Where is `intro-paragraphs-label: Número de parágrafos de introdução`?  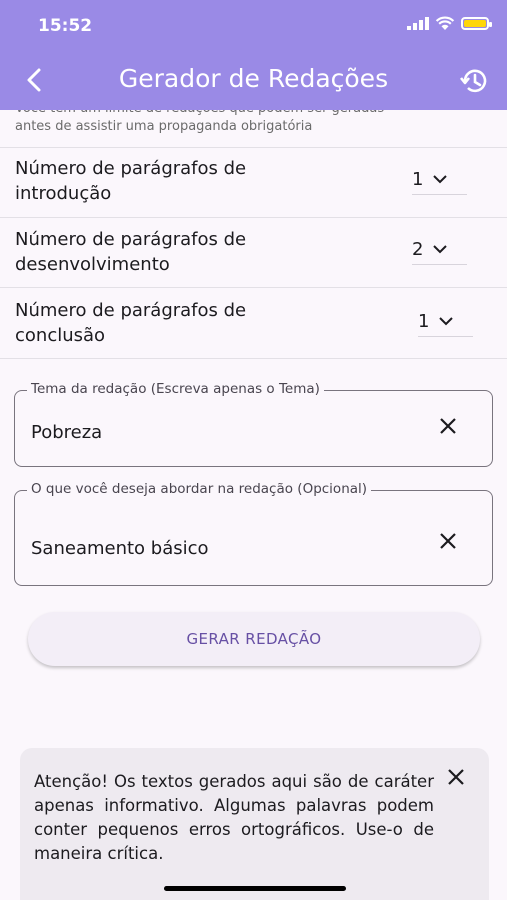
intro-paragraphs-label: Número de parágrafos de introdução is located at coordinates (131, 181).